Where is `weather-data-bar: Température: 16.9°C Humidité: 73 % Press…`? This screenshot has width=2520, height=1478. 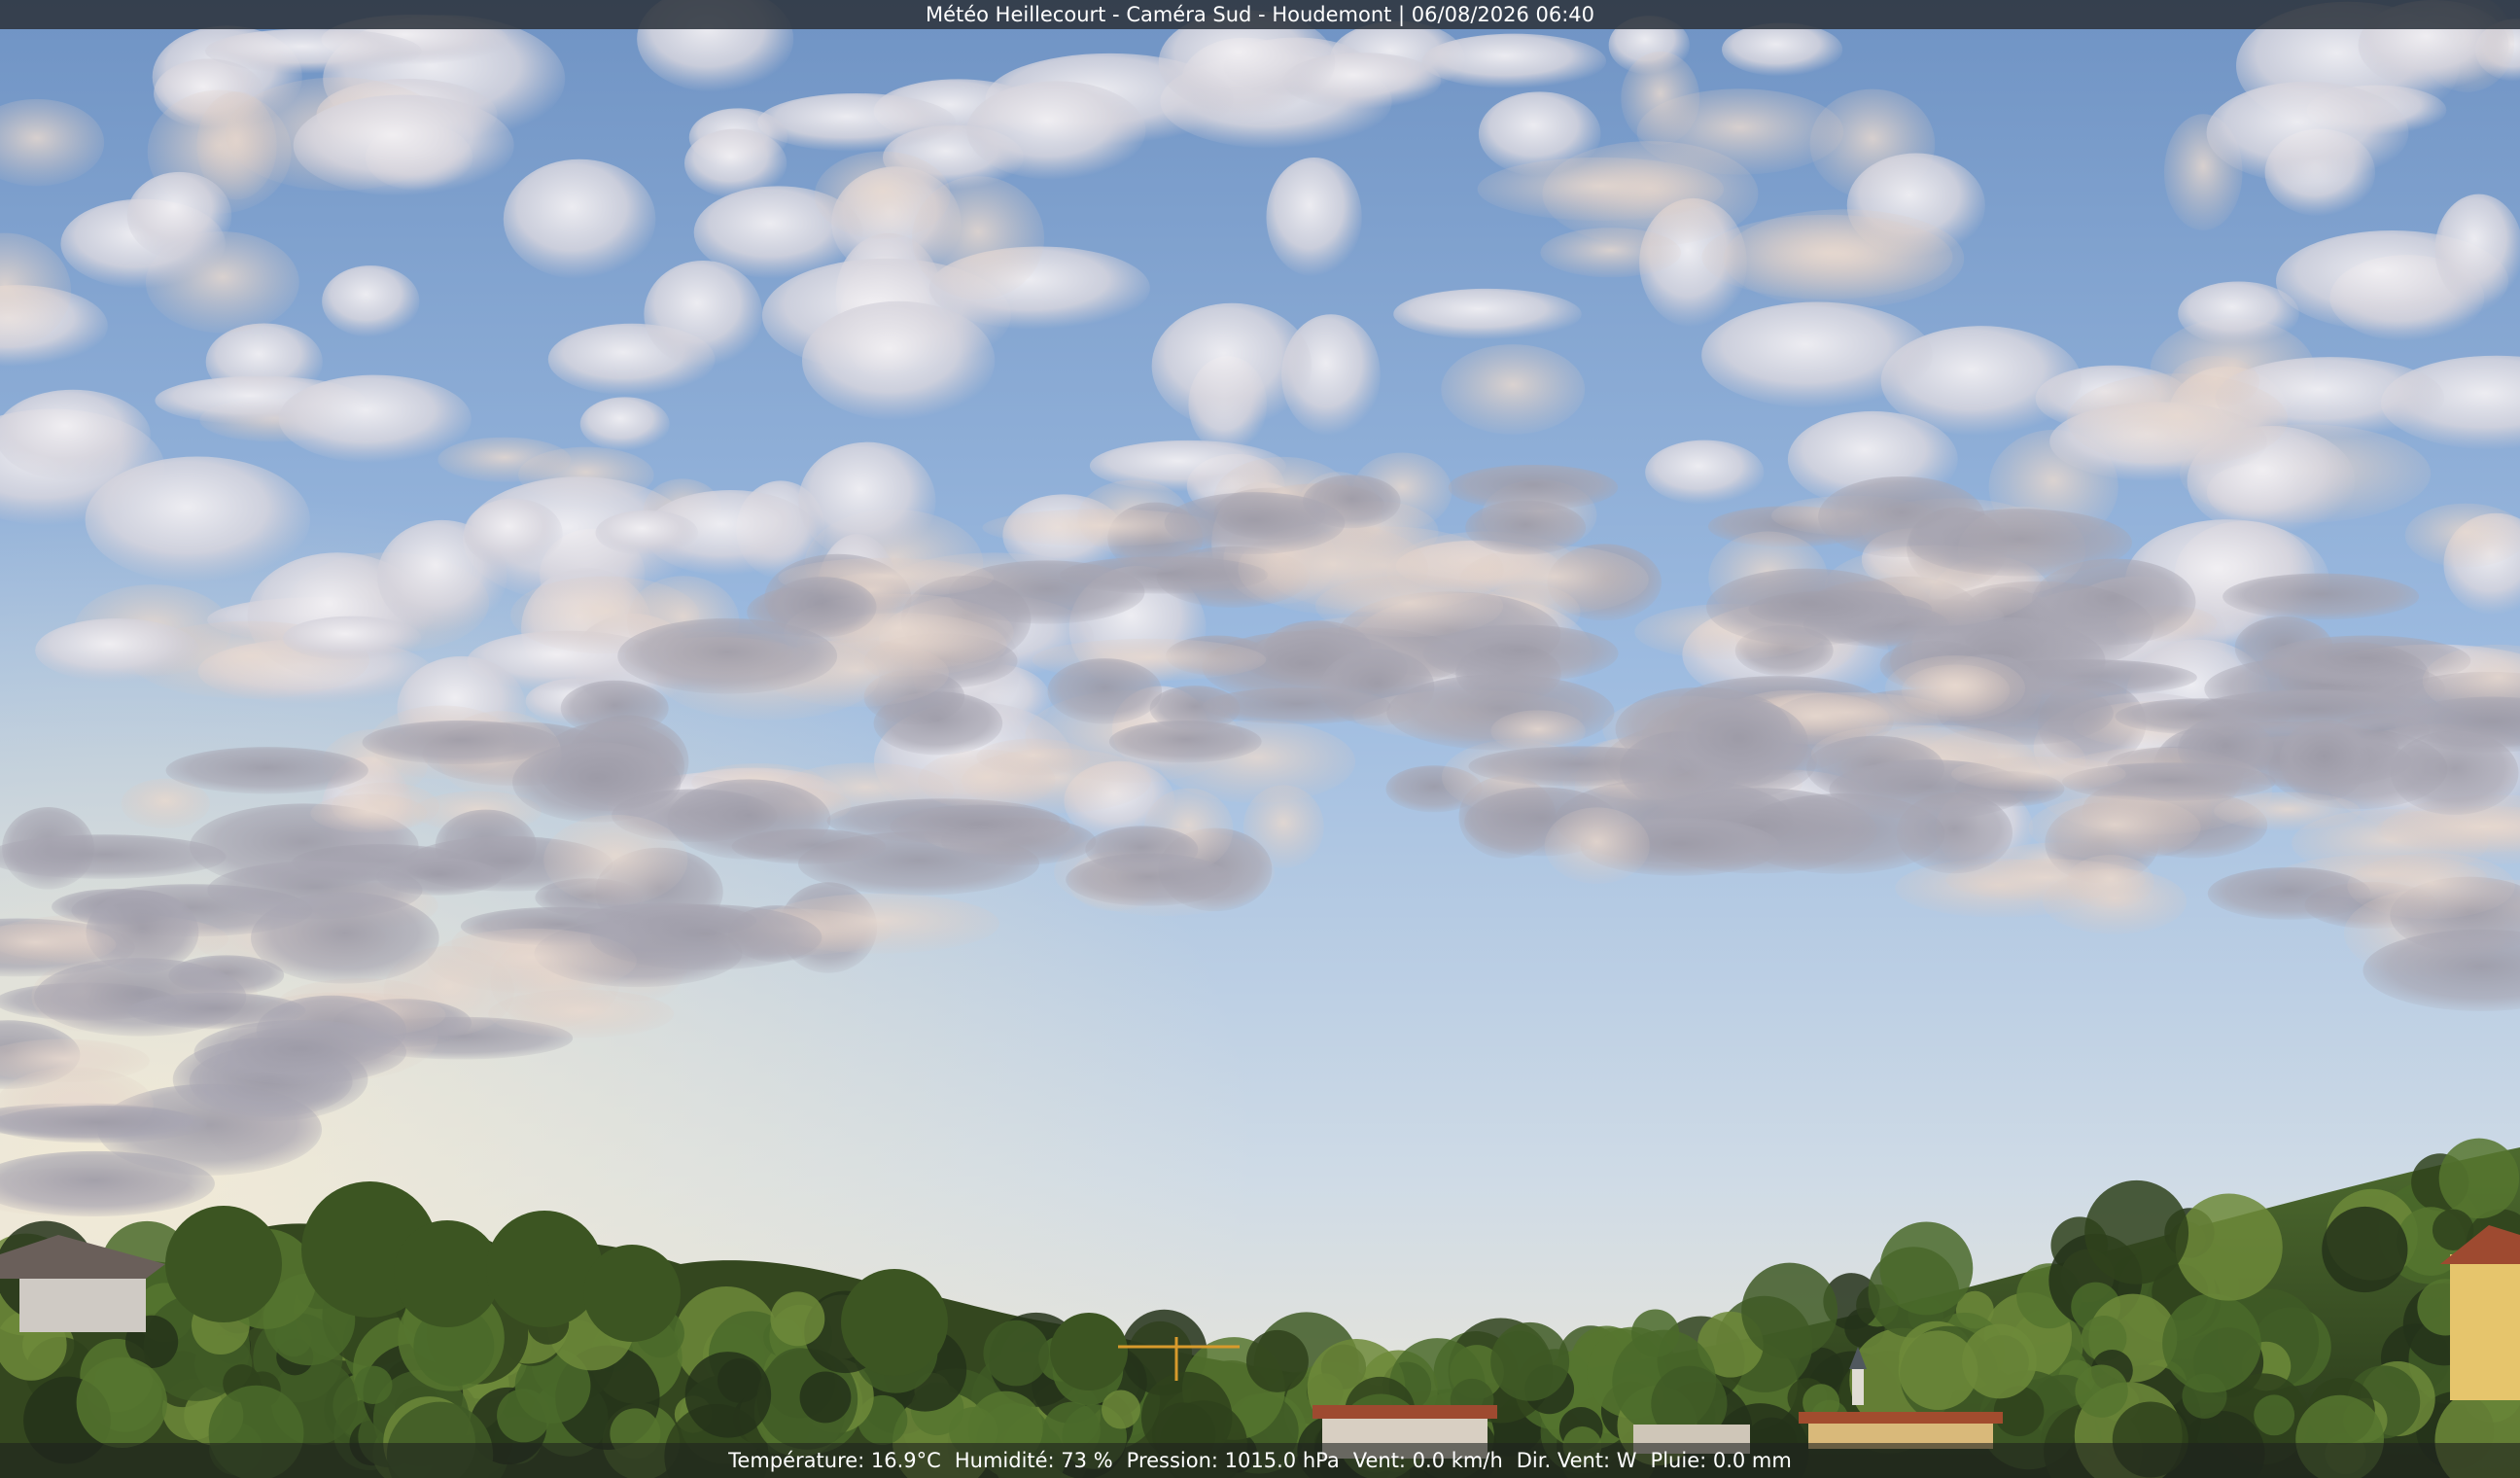
weather-data-bar: Température: 16.9°C Humidité: 73 % Press… is located at coordinates (1260, 1460).